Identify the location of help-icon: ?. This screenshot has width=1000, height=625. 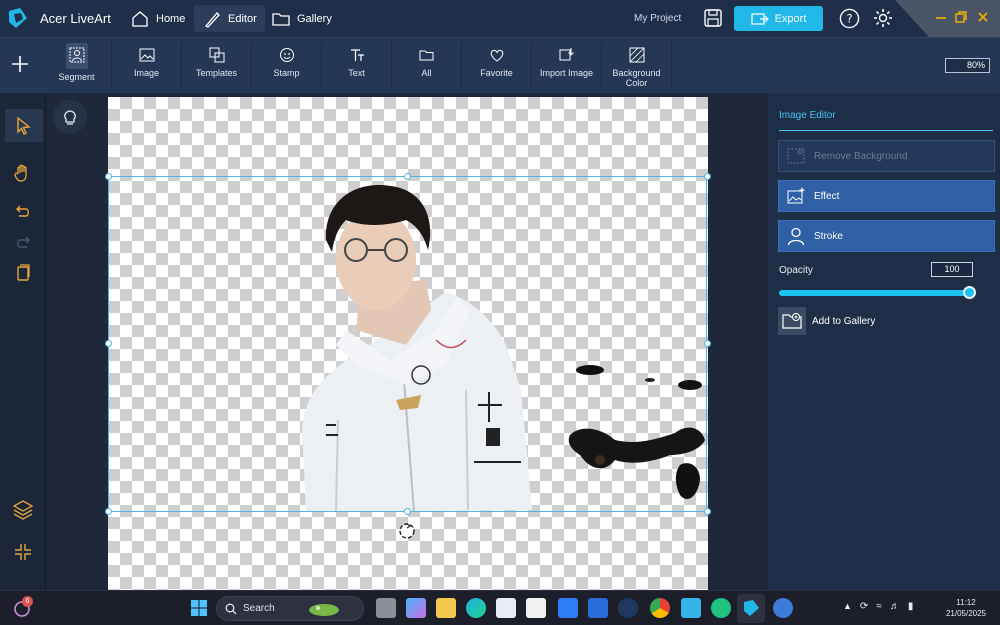
(849, 18).